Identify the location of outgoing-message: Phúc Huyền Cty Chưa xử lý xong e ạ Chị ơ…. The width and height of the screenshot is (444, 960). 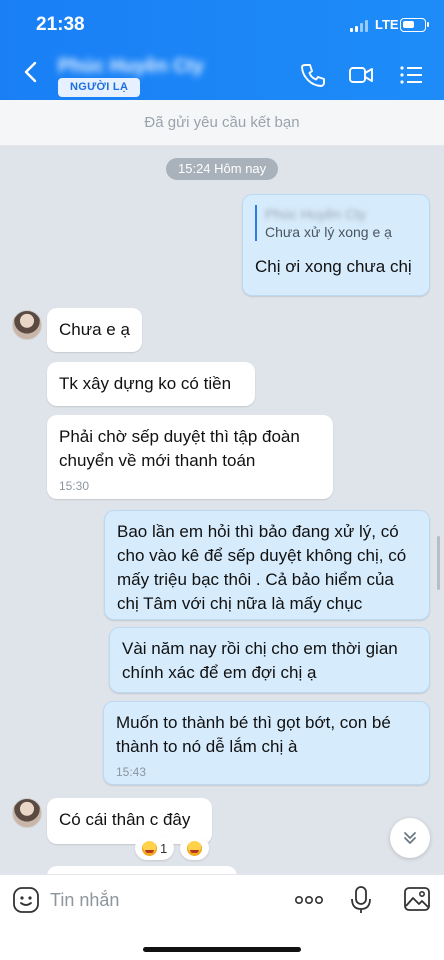
(336, 245).